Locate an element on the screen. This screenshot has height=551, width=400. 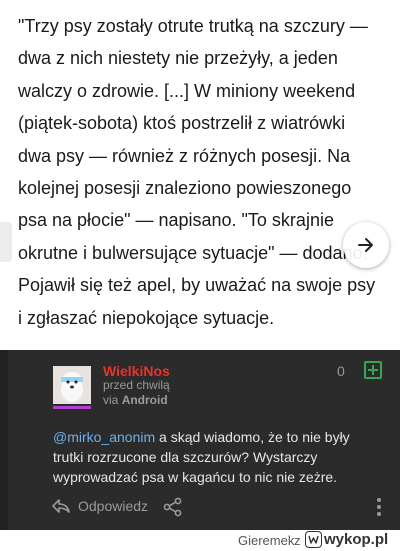
wykop-logo: wykop.pl is located at coordinates (346, 539).